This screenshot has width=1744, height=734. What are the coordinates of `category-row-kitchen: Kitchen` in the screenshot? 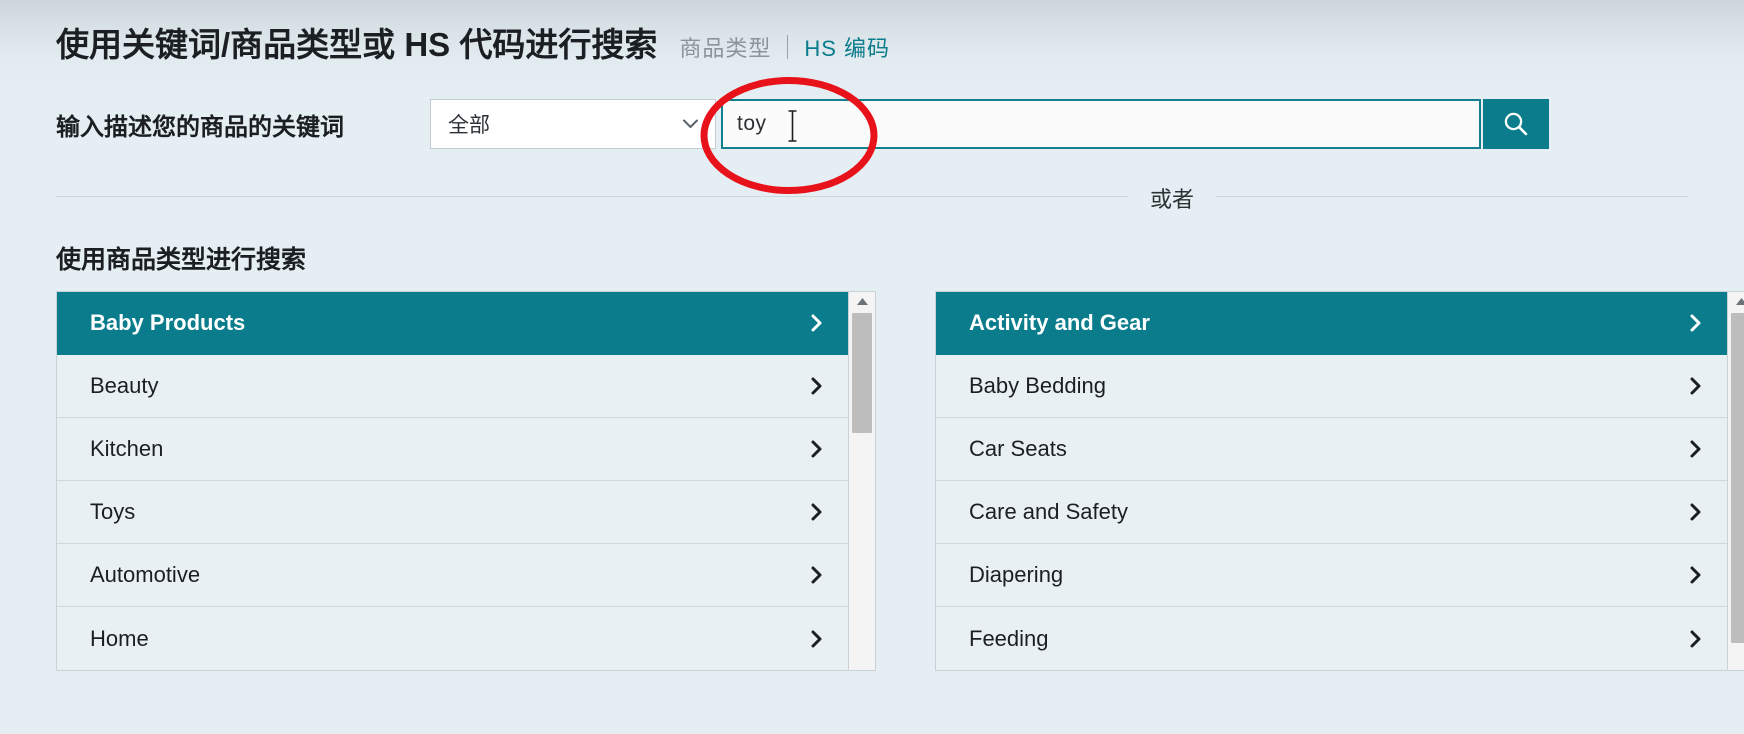 It's located at (452, 449).